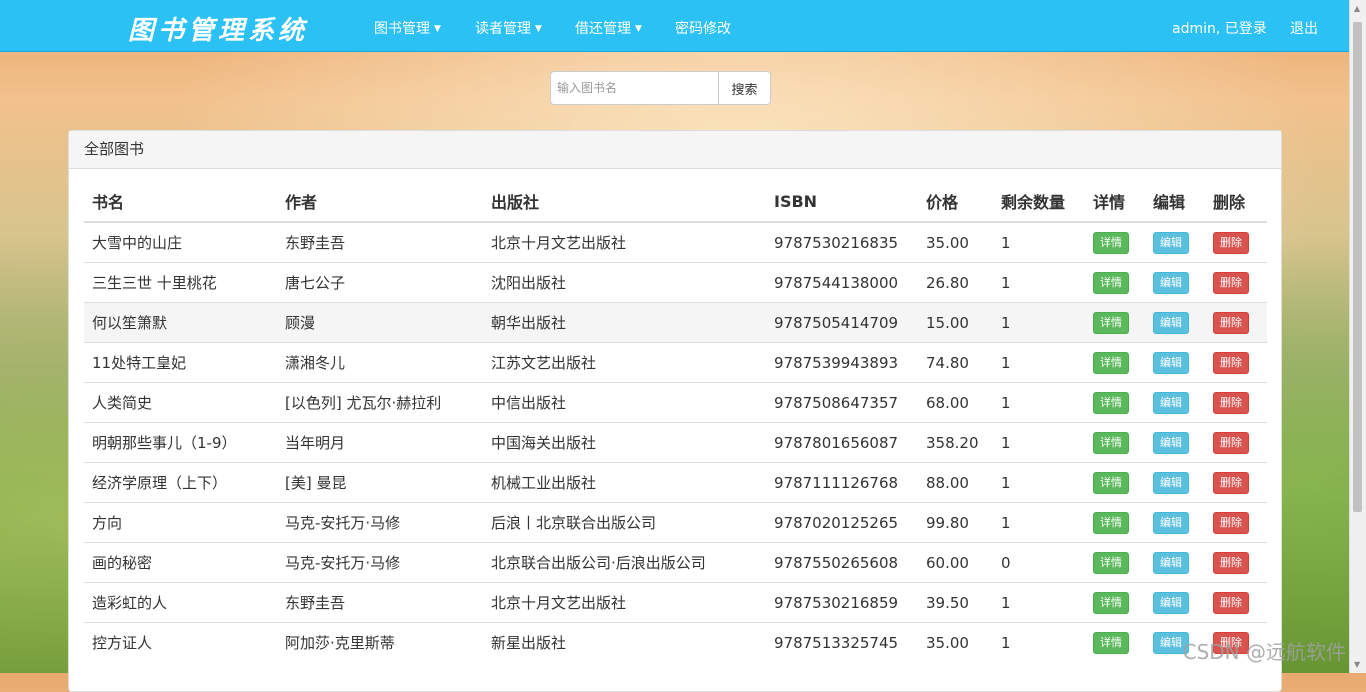 This screenshot has width=1366, height=692. What do you see at coordinates (380, 242) in the screenshot?
I see `cell-author: 东野圭吾` at bounding box center [380, 242].